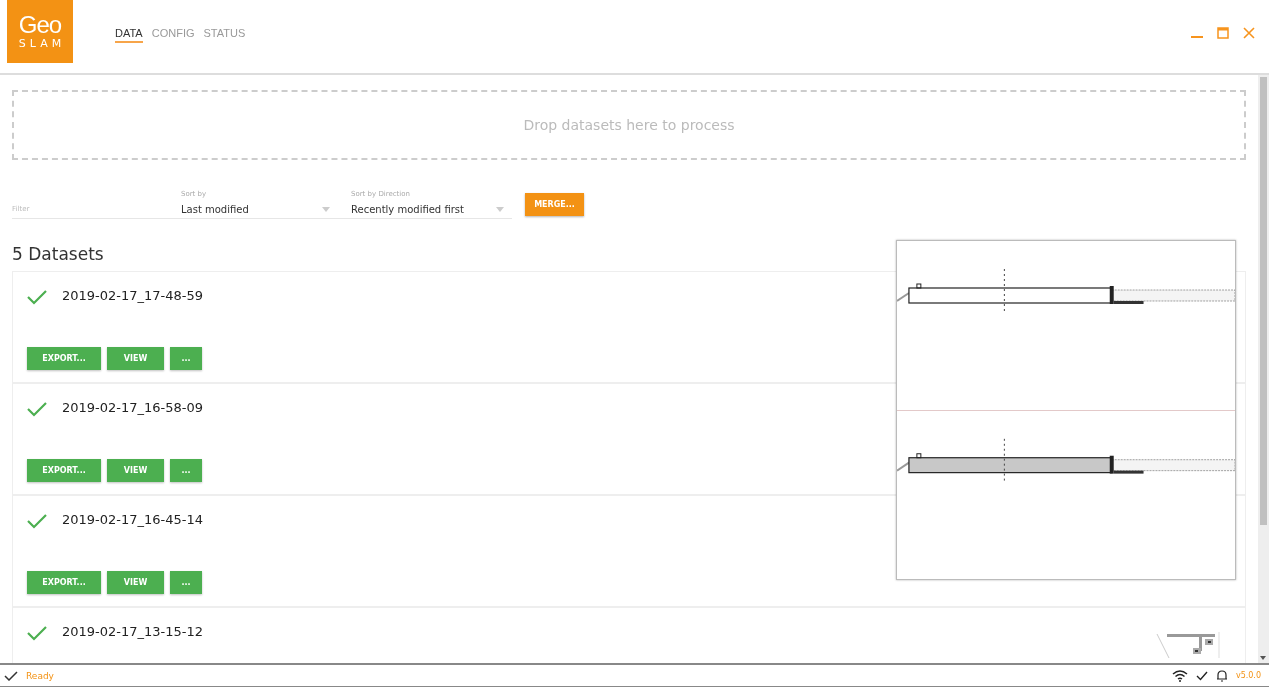  Describe the element at coordinates (133, 295) in the screenshot. I see `dataset-name: 2019-02-17_17-48-59` at that location.